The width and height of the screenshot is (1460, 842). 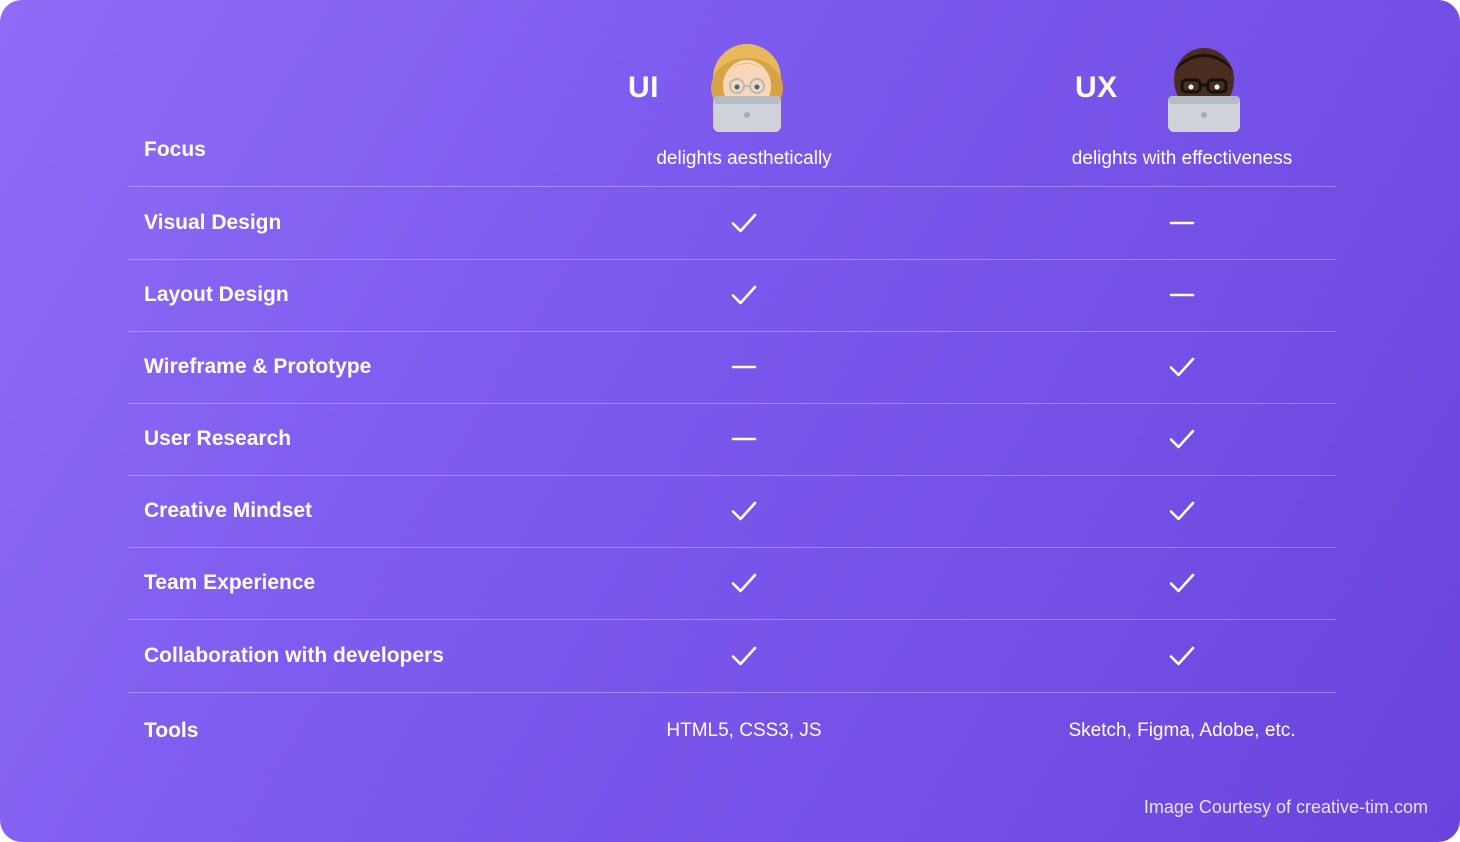 I want to click on ui-column-title: UI, so click(x=643, y=87).